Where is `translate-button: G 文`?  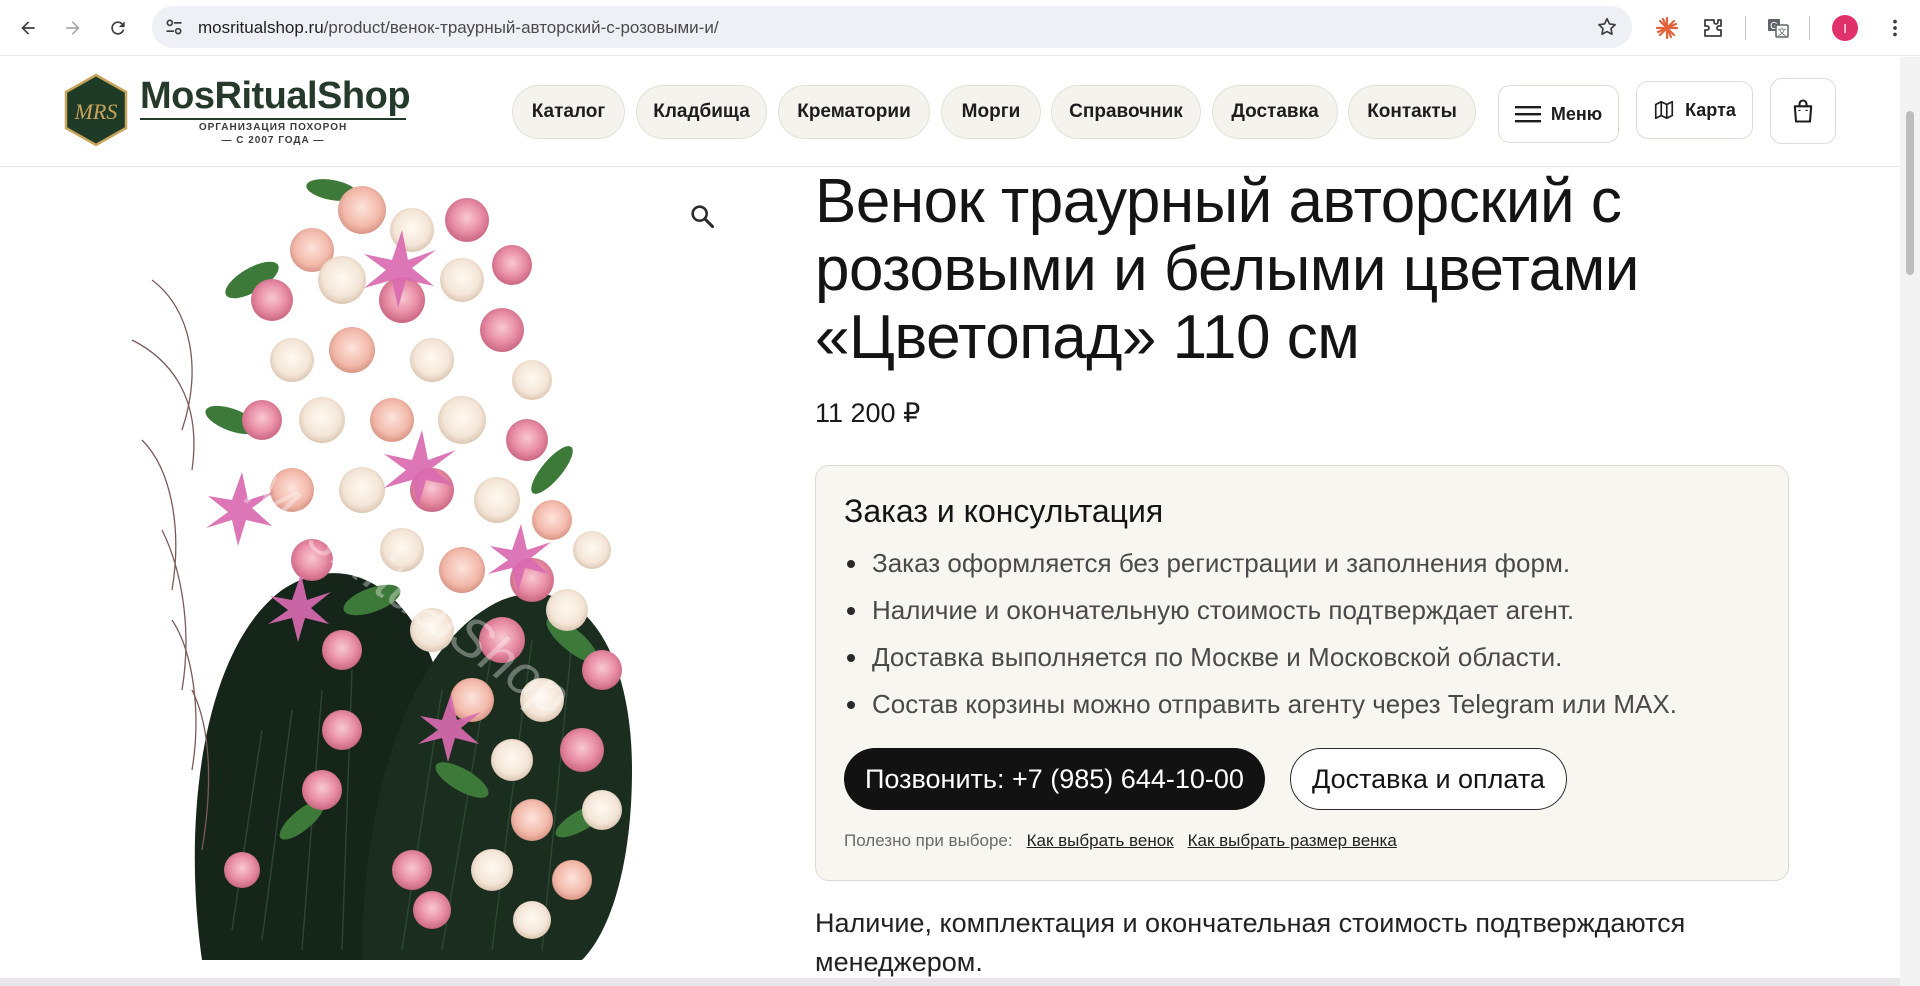
translate-button: G 文 is located at coordinates (1778, 28).